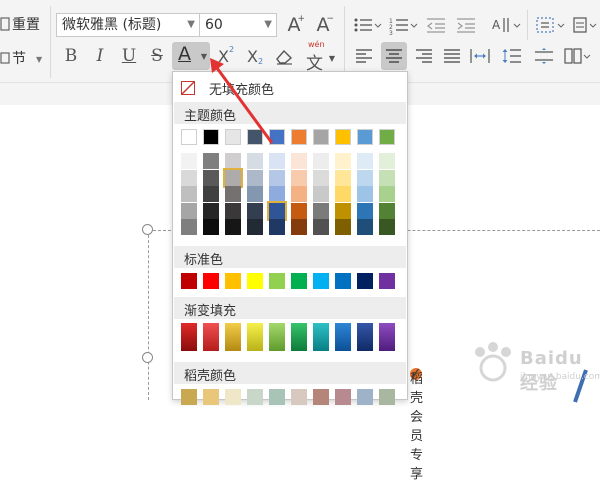 The width and height of the screenshot is (600, 482). I want to click on eraser-icon, so click(284, 56).